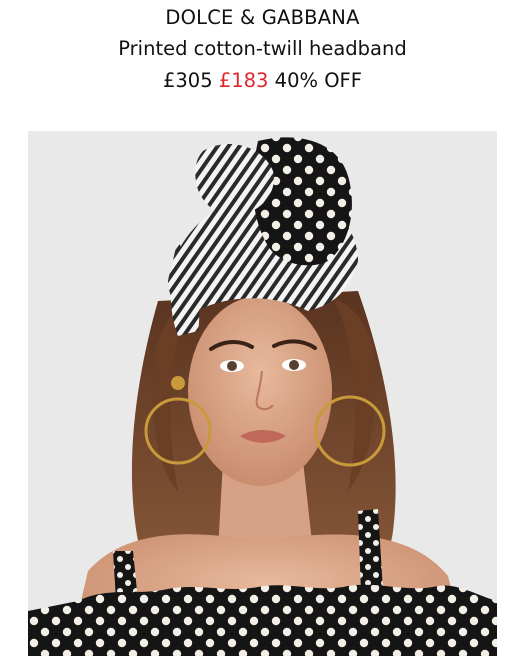 This screenshot has width=525, height=656. What do you see at coordinates (318, 80) in the screenshot?
I see `discount-label: 40% OFF` at bounding box center [318, 80].